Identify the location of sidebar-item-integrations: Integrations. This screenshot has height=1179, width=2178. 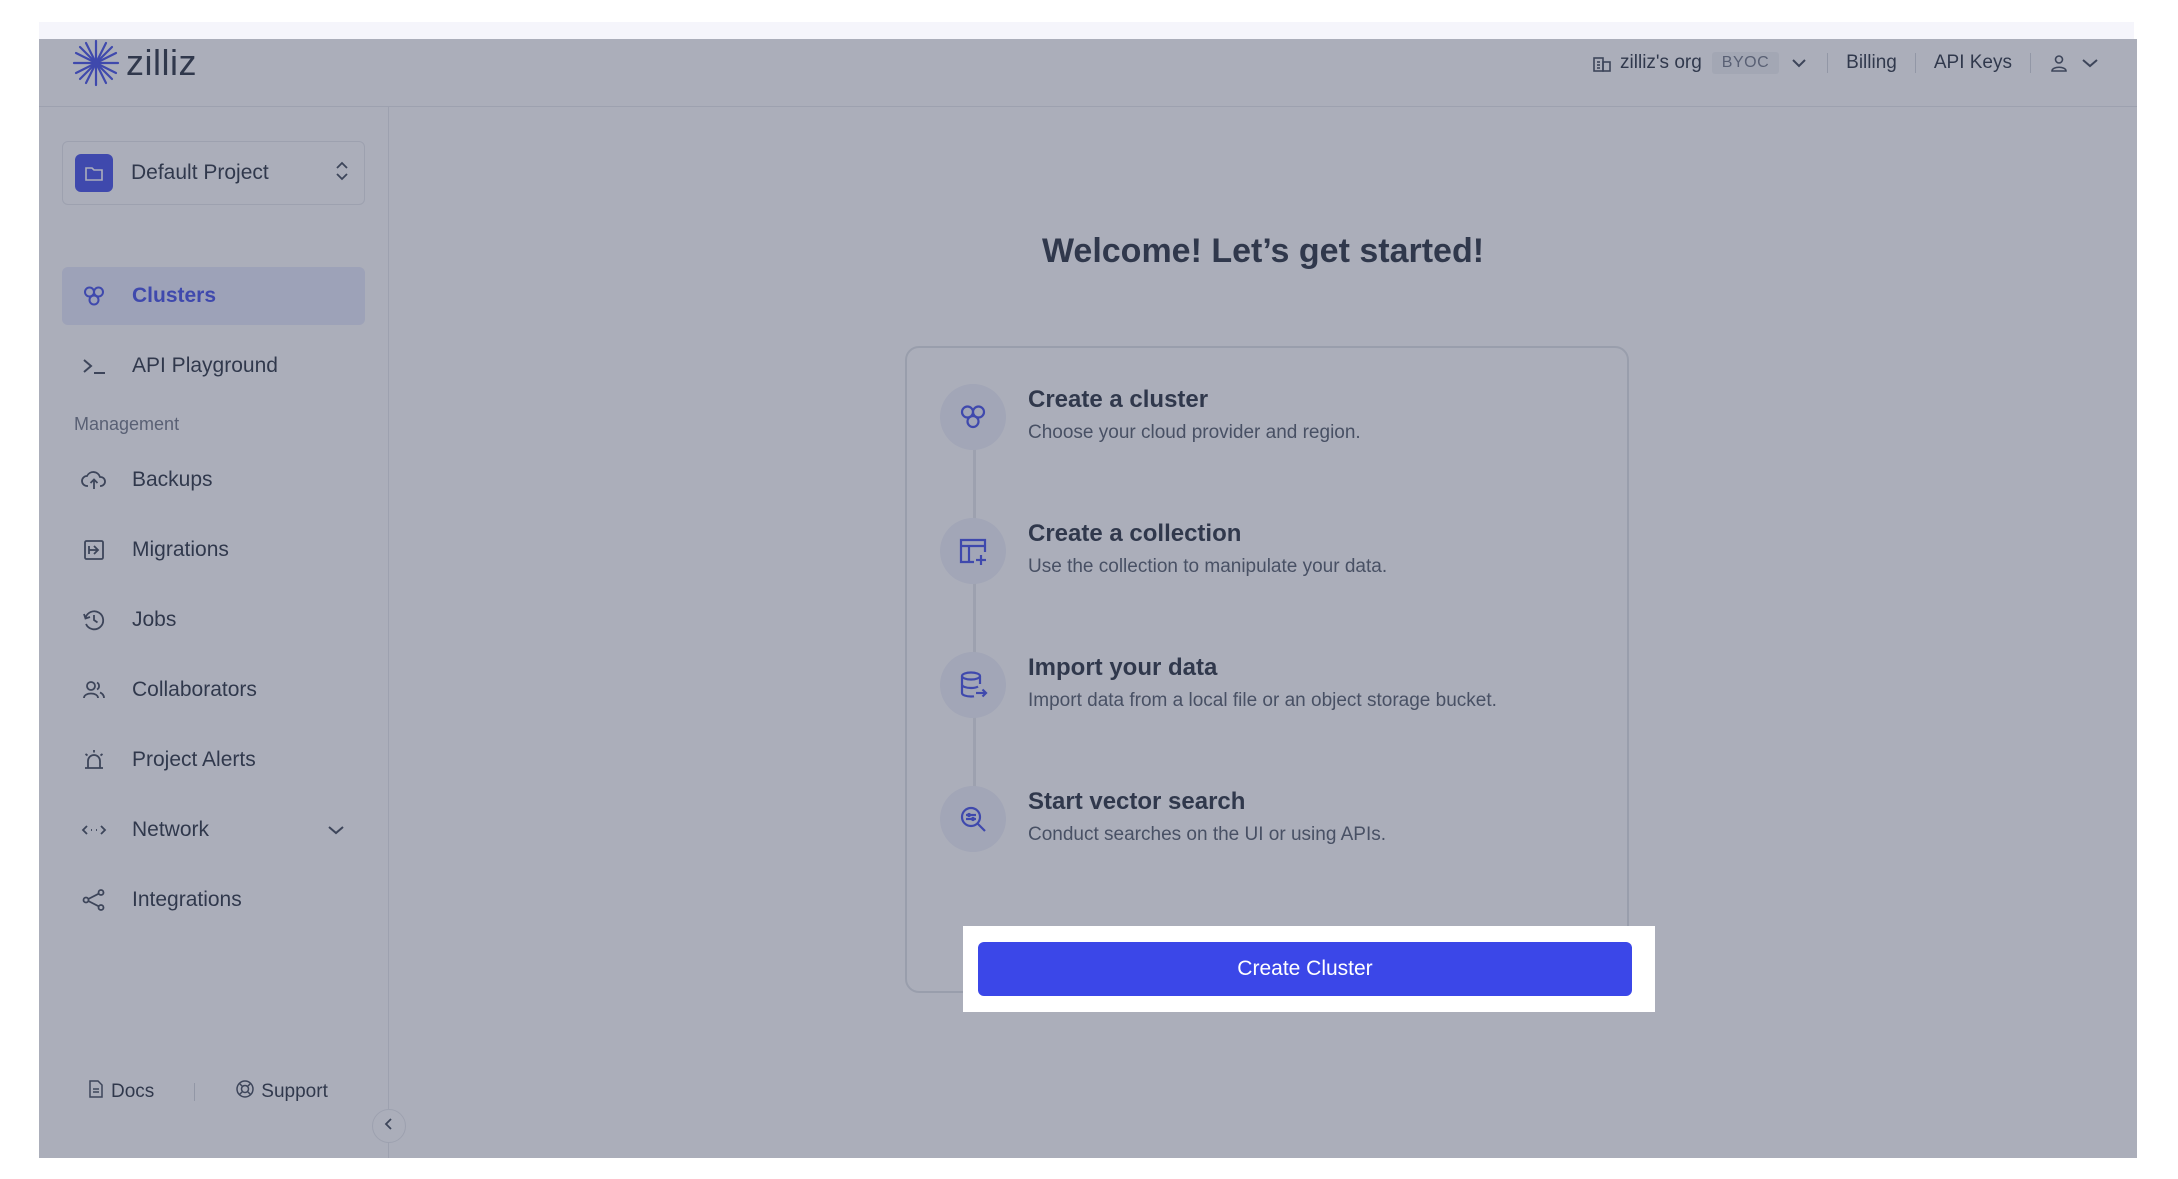
(213, 900).